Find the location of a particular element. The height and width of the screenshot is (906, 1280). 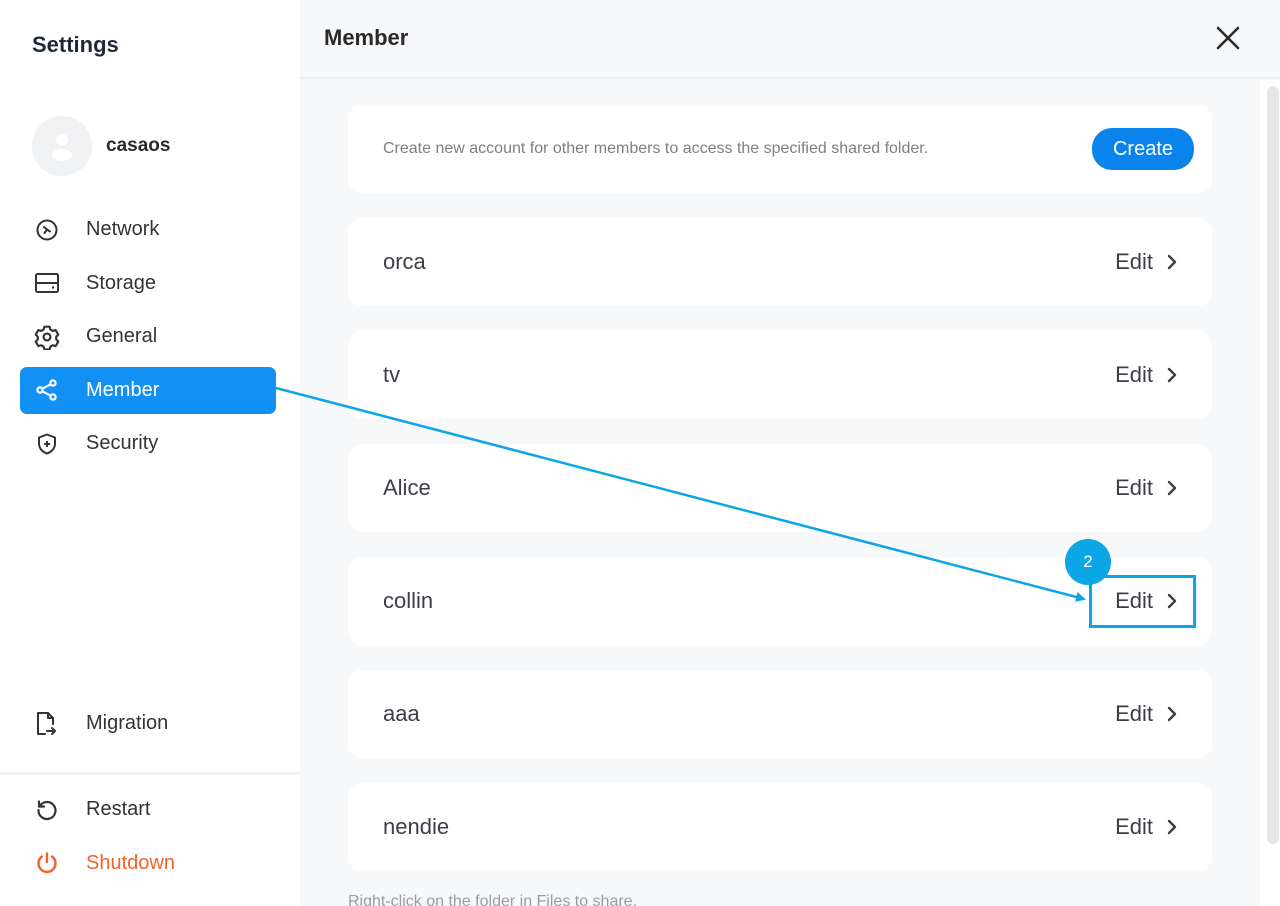

list-item: Alice Edit is located at coordinates (780, 488).